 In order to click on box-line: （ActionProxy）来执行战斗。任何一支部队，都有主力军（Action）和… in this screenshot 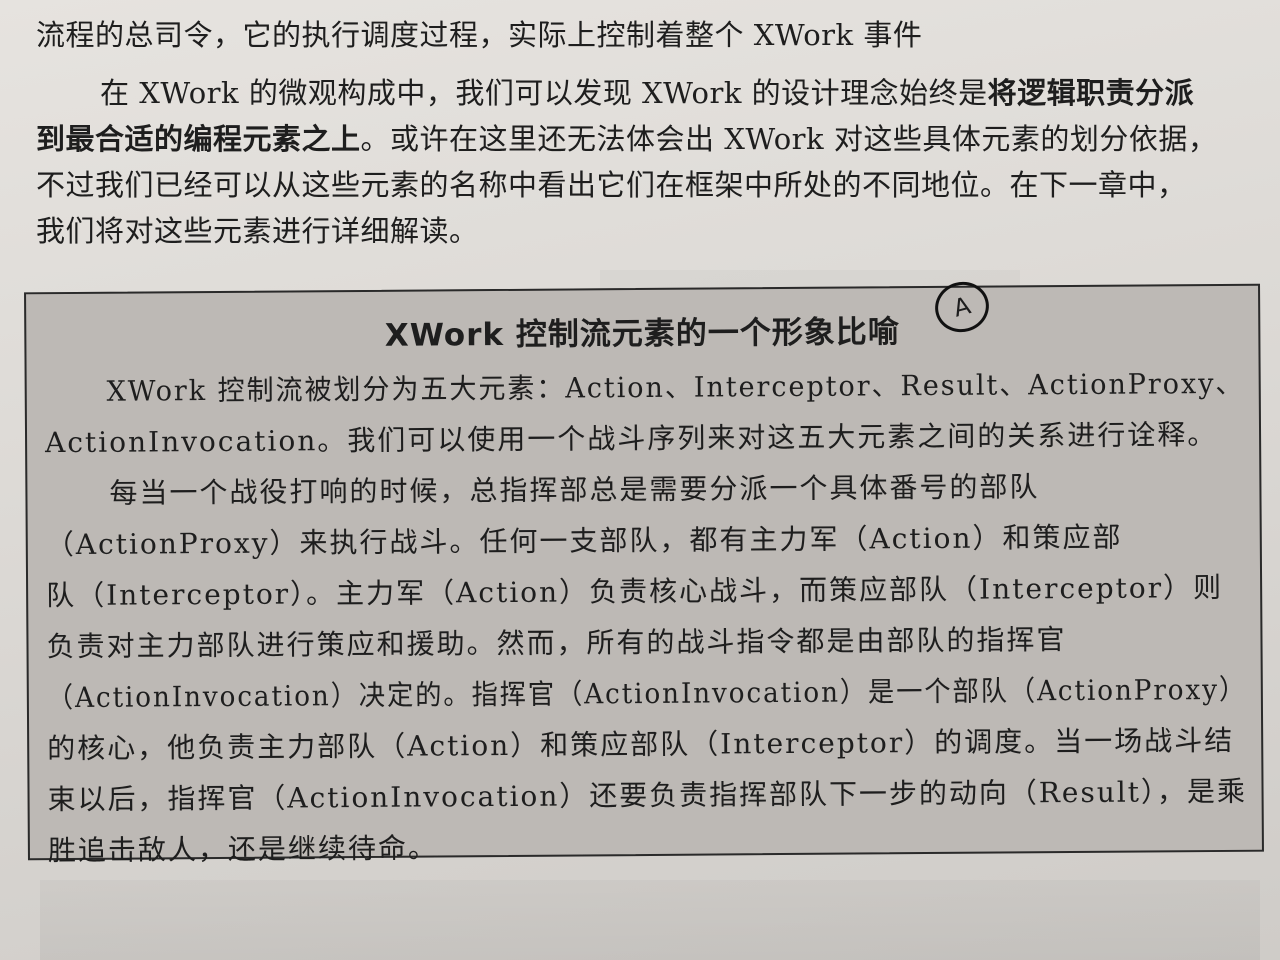, I will do `click(584, 541)`.